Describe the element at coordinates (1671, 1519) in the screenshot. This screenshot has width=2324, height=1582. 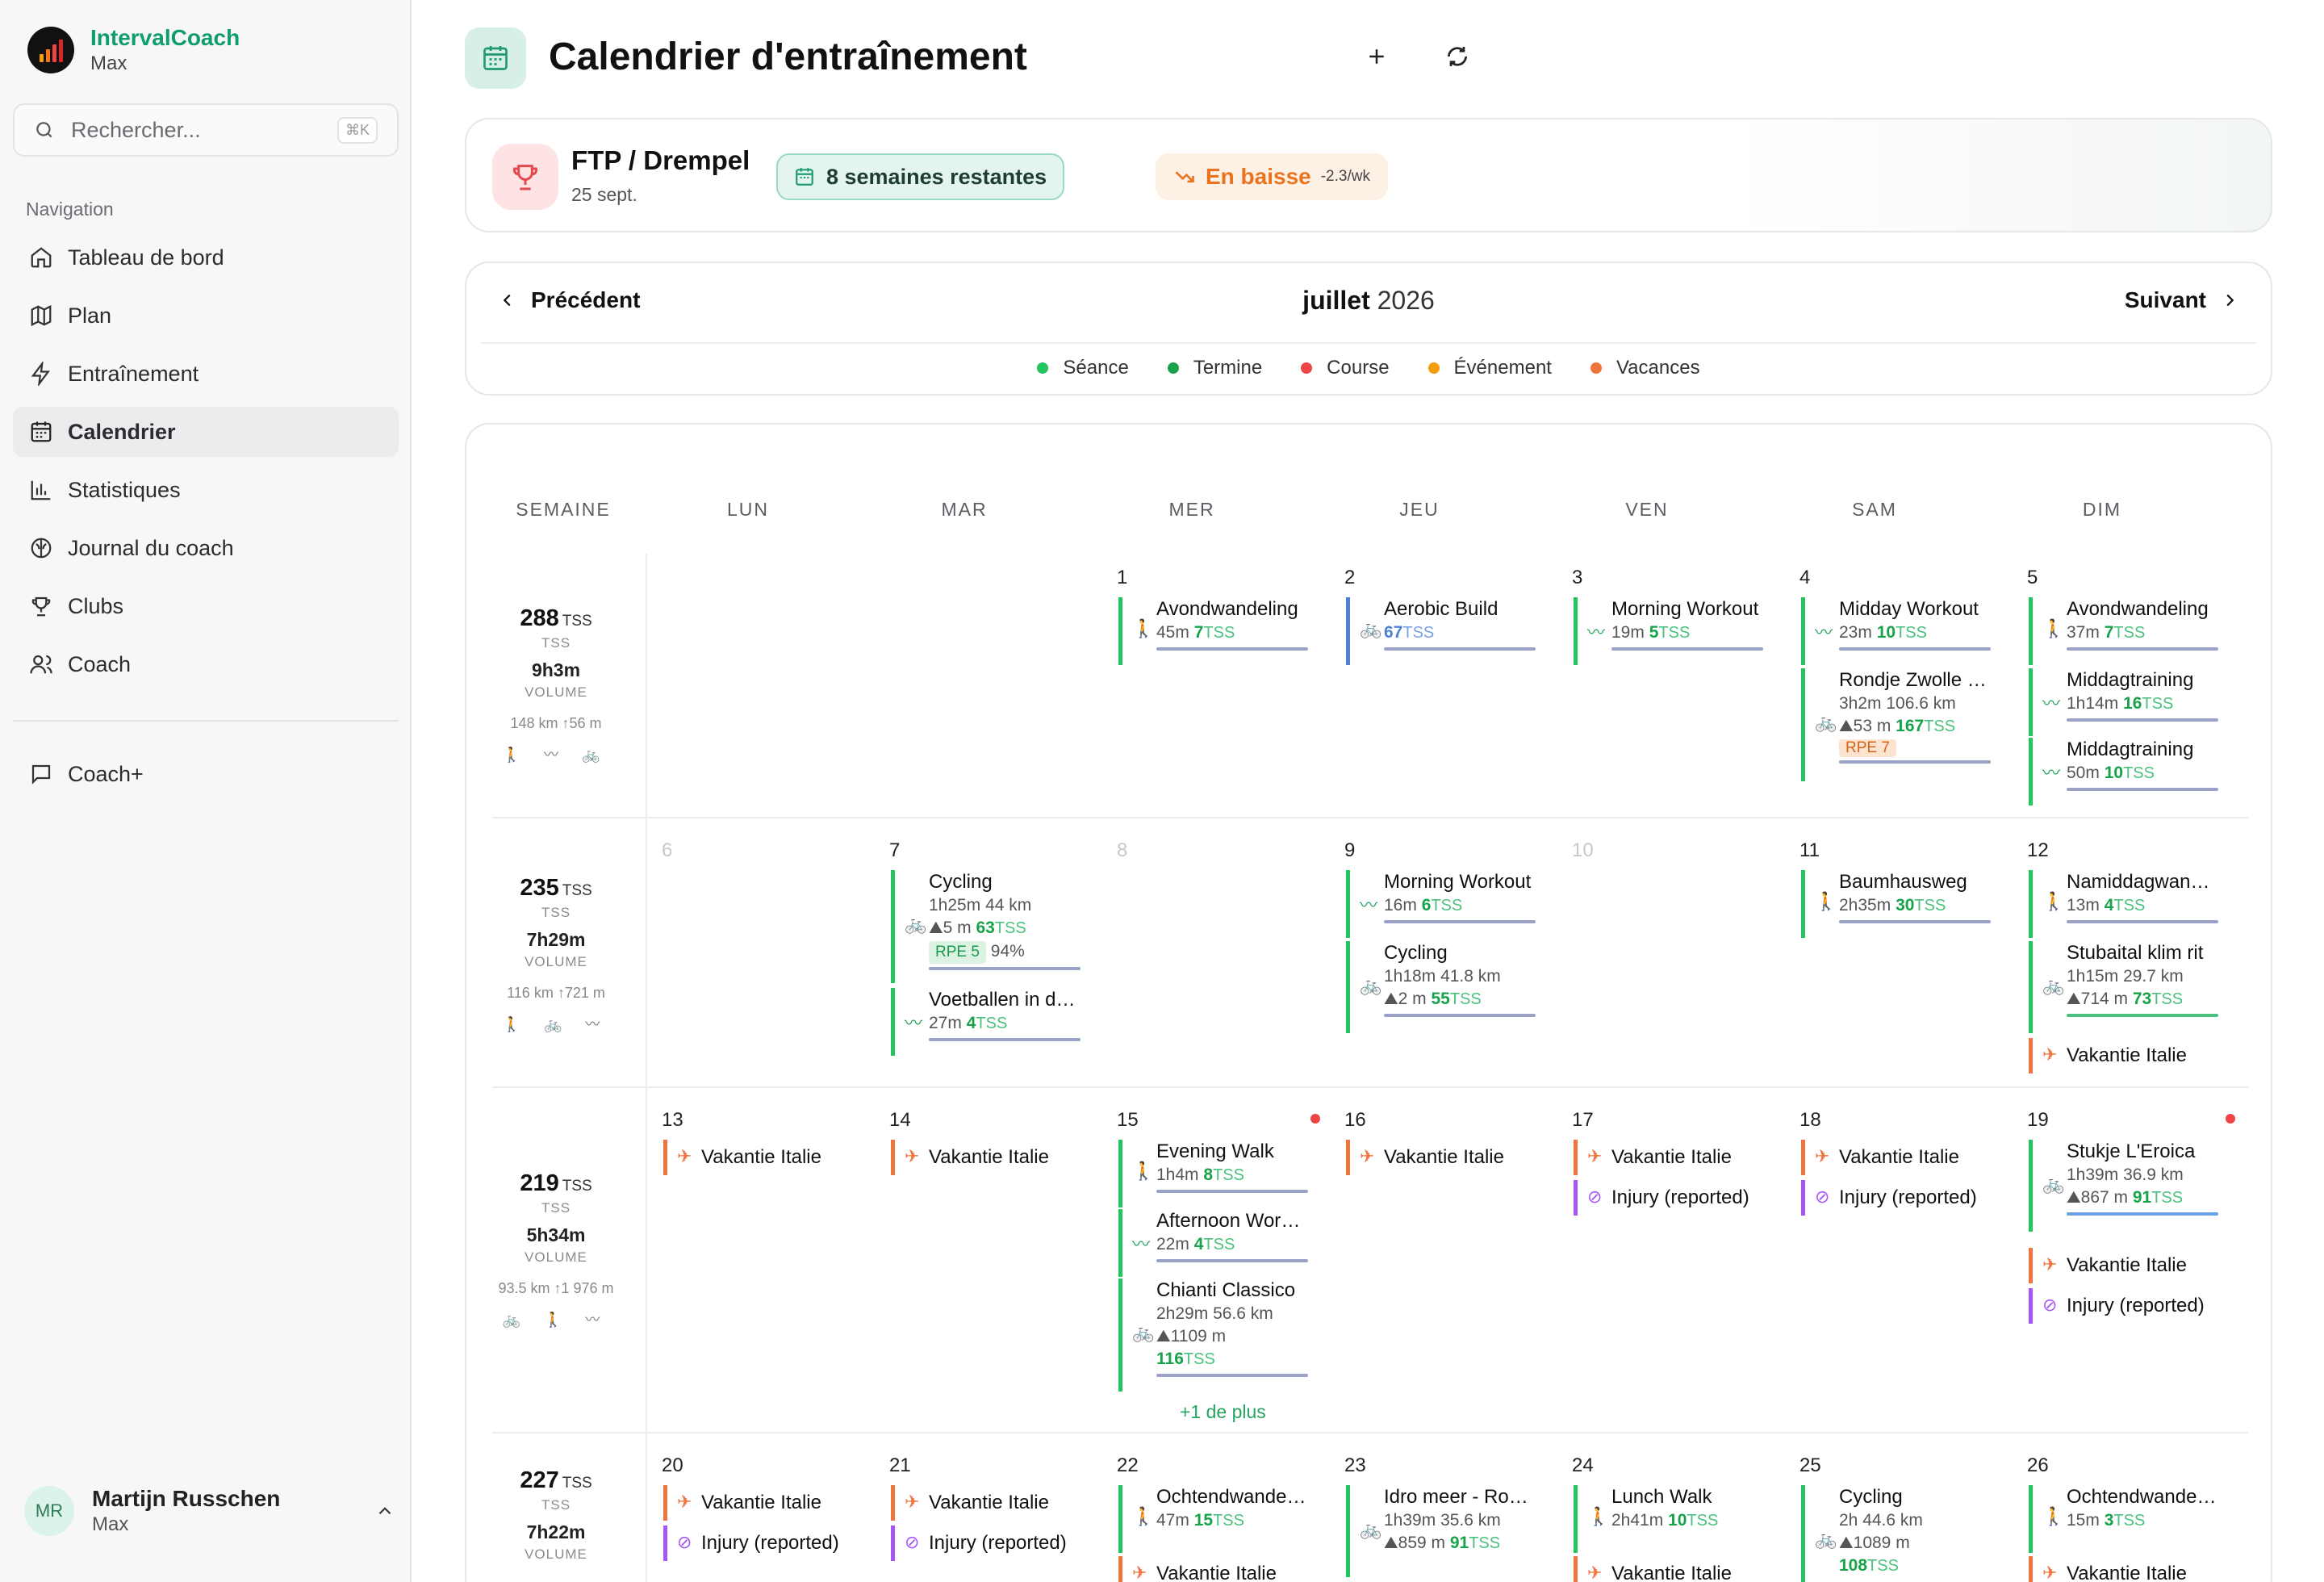
I see `event-card: 🚶 Lunch Walk 2h41m 10TSS` at that location.